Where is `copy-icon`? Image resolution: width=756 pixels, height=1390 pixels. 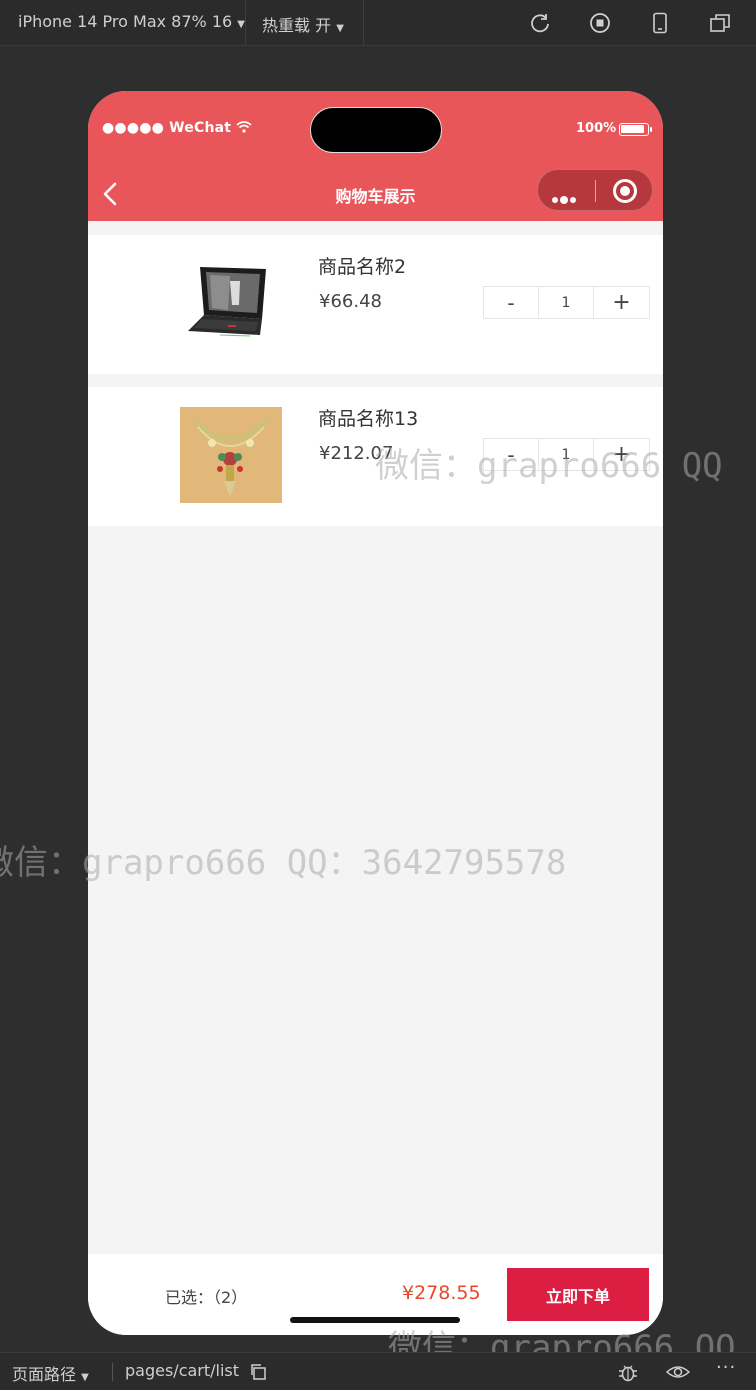
copy-icon is located at coordinates (258, 1372).